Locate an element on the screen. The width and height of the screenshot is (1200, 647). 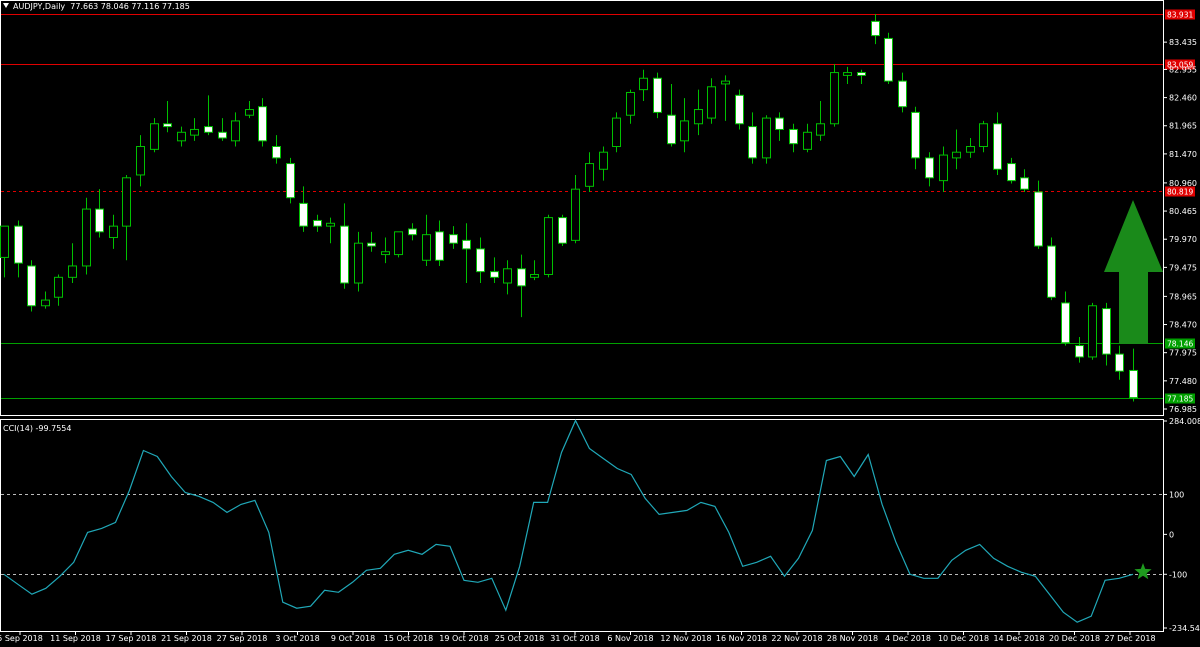
time-axis-label: 3 Oct 2018 is located at coordinates (297, 638).